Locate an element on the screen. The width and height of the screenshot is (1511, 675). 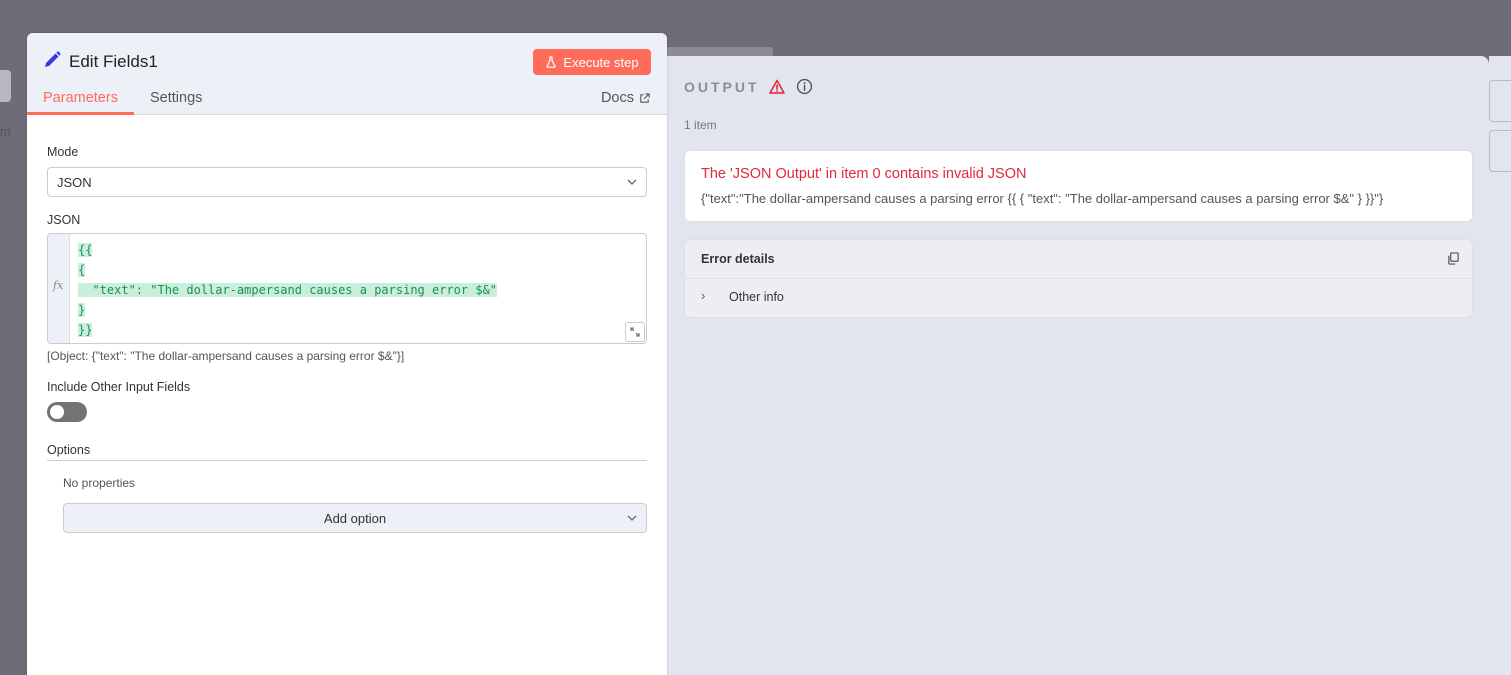
error-details-card: Error details › Other info is located at coordinates (1078, 278).